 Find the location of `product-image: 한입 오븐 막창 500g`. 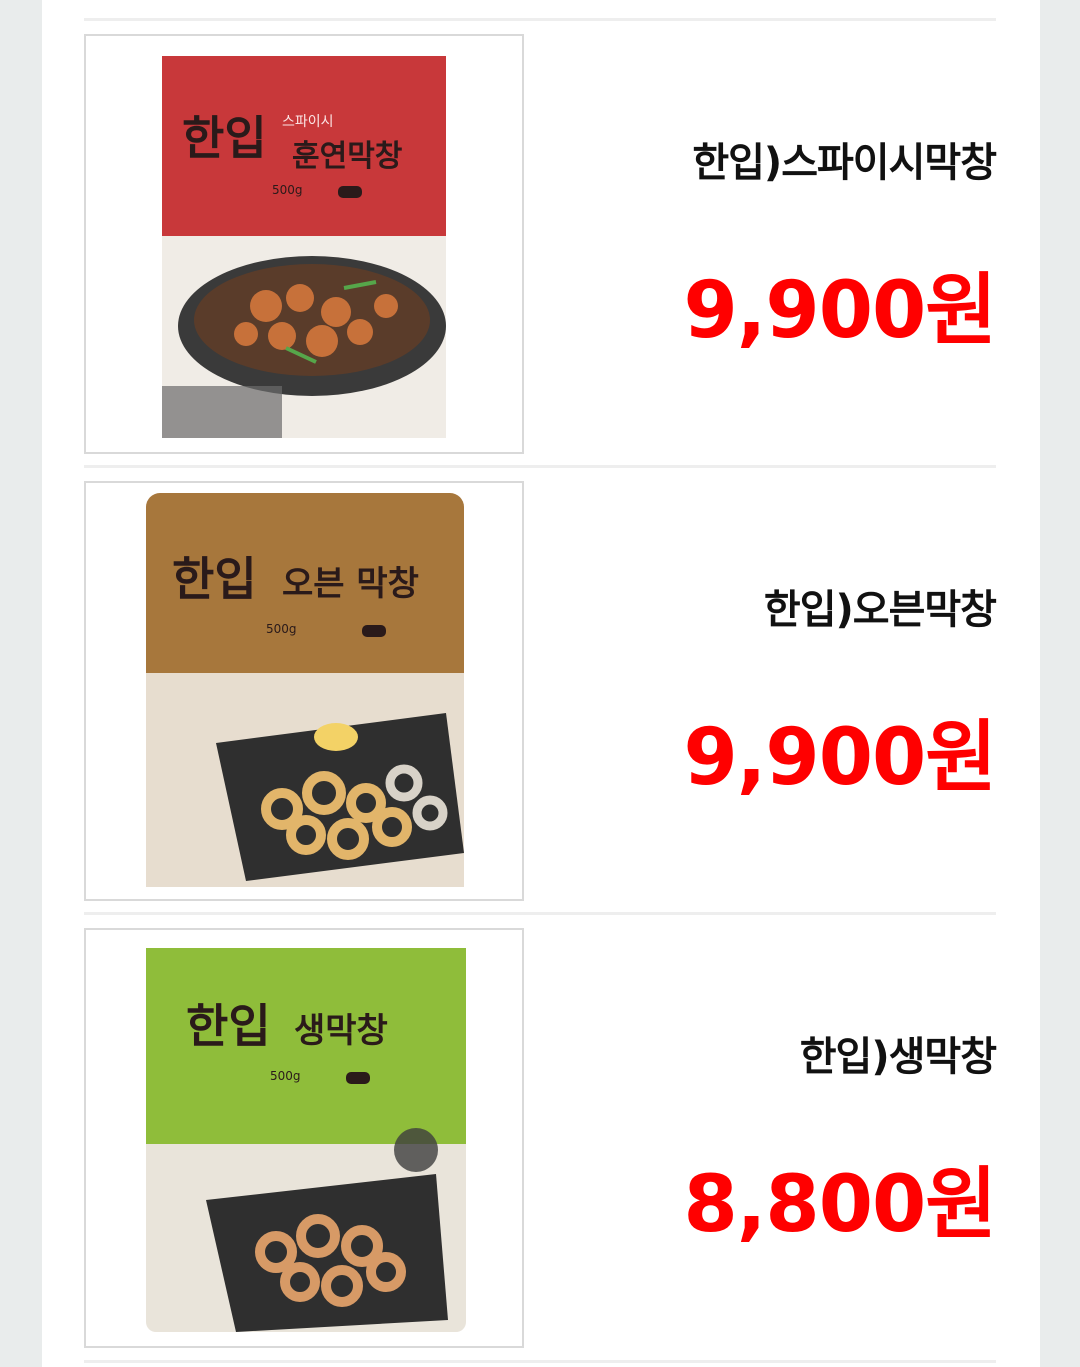

product-image: 한입 오븐 막창 500g is located at coordinates (304, 691).